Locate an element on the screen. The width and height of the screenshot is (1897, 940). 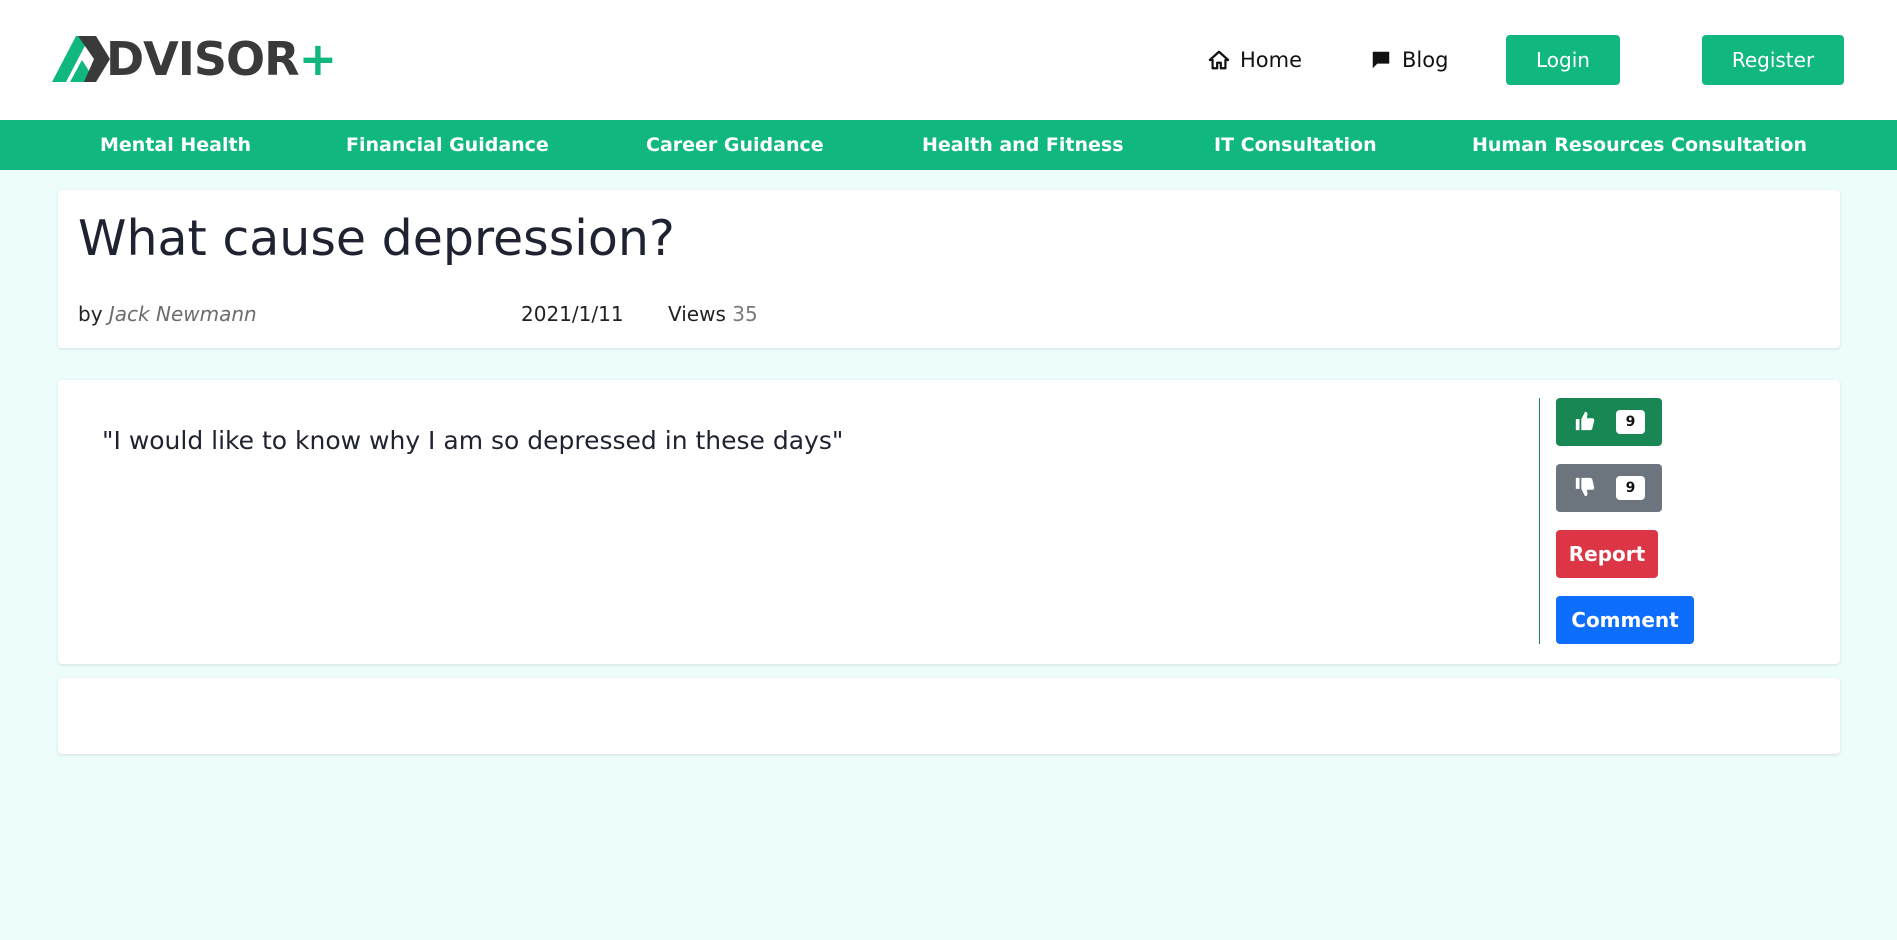
logo-plus: + is located at coordinates (318, 59).